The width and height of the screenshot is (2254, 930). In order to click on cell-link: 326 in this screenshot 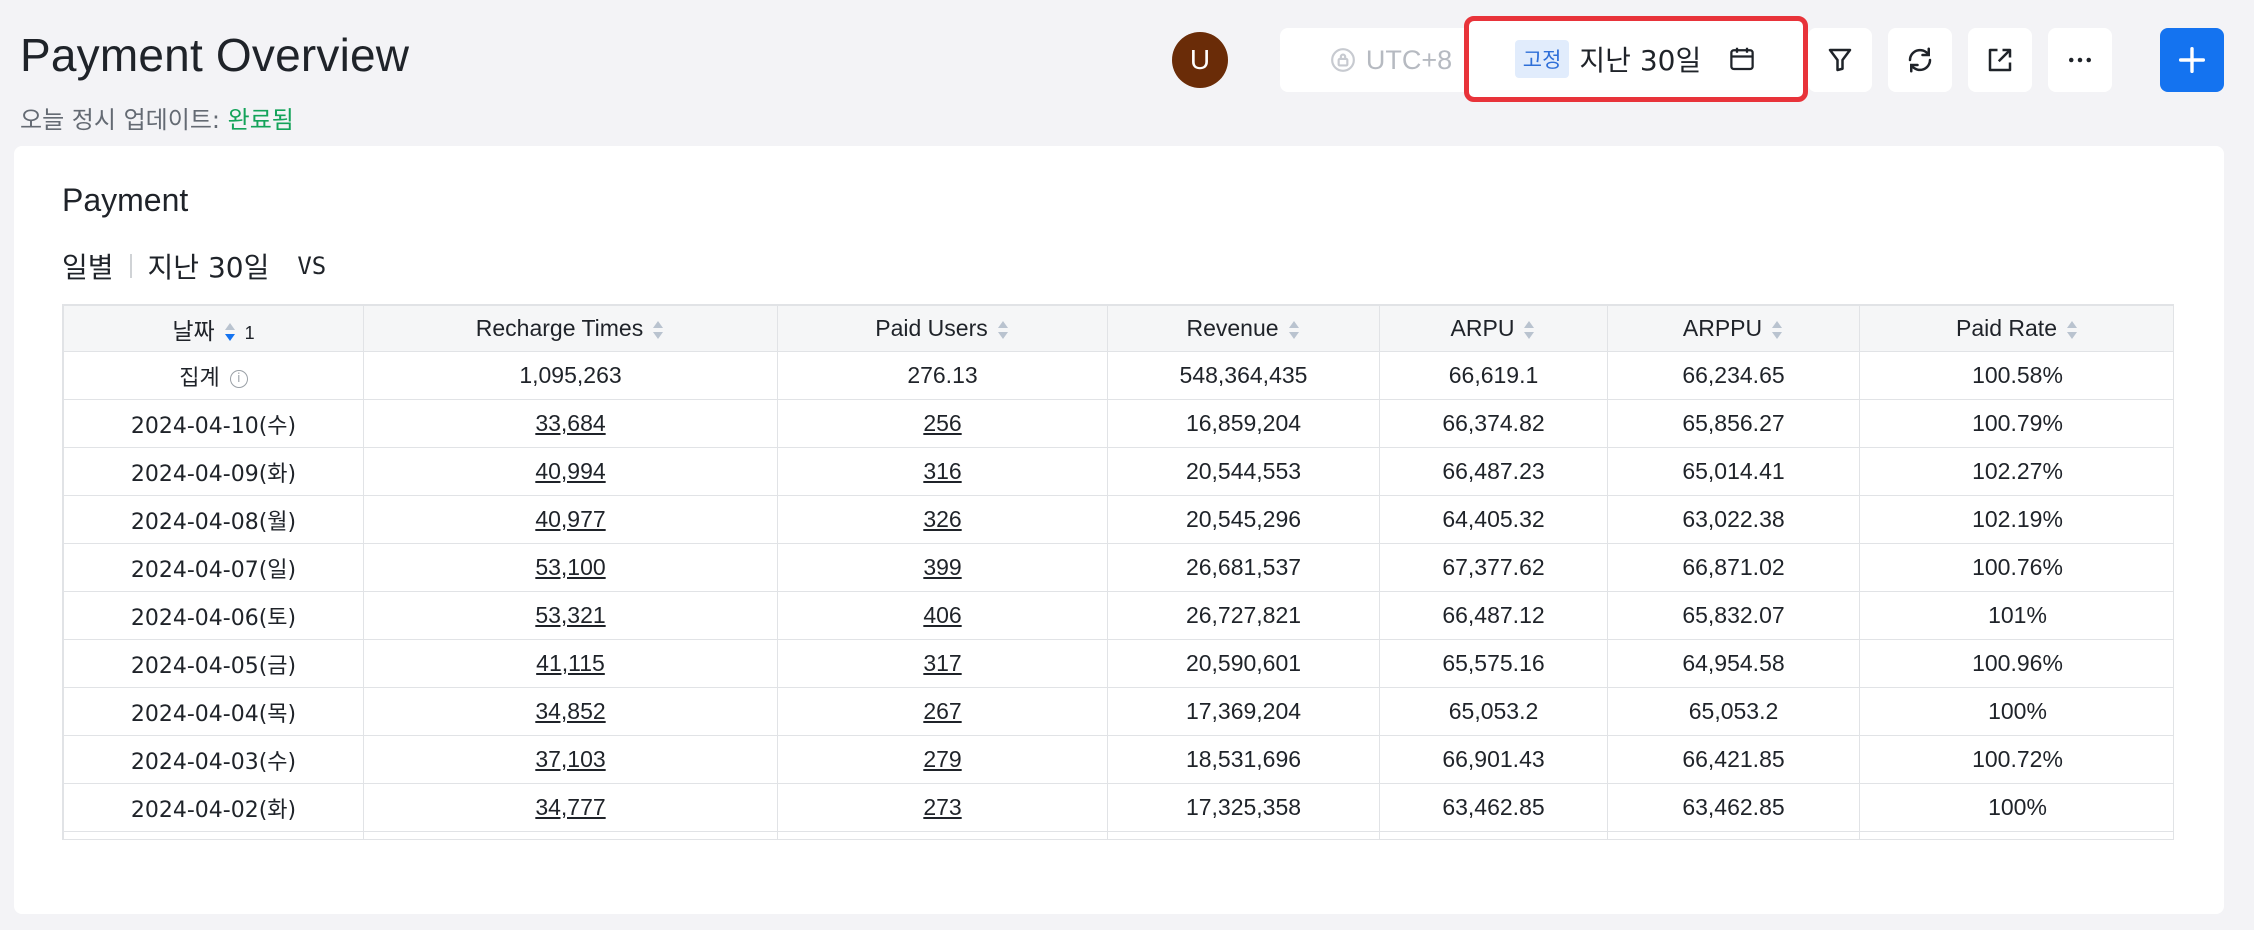, I will do `click(942, 519)`.